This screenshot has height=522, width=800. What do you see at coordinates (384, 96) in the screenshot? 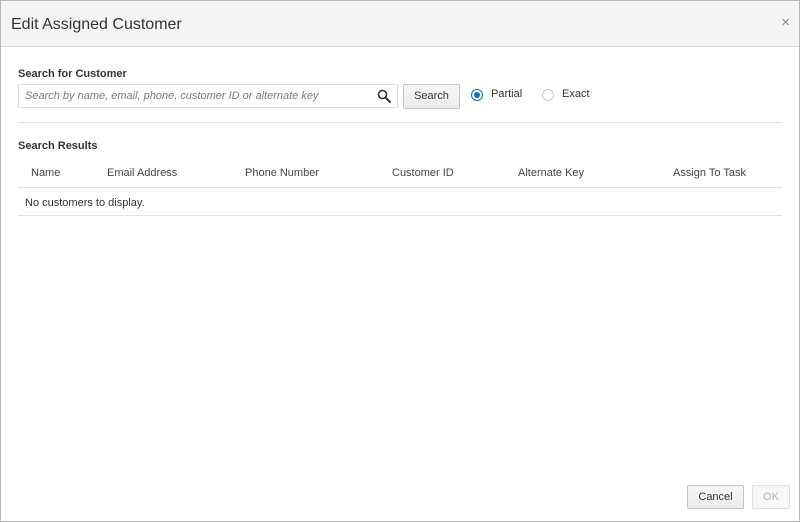
I see `search-icon` at bounding box center [384, 96].